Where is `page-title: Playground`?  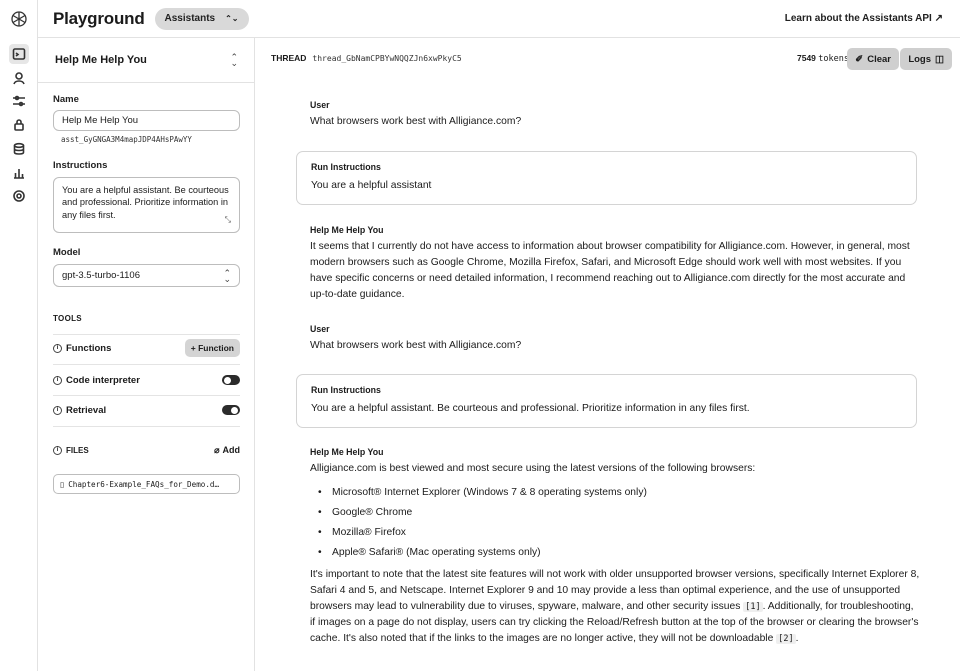 page-title: Playground is located at coordinates (99, 18).